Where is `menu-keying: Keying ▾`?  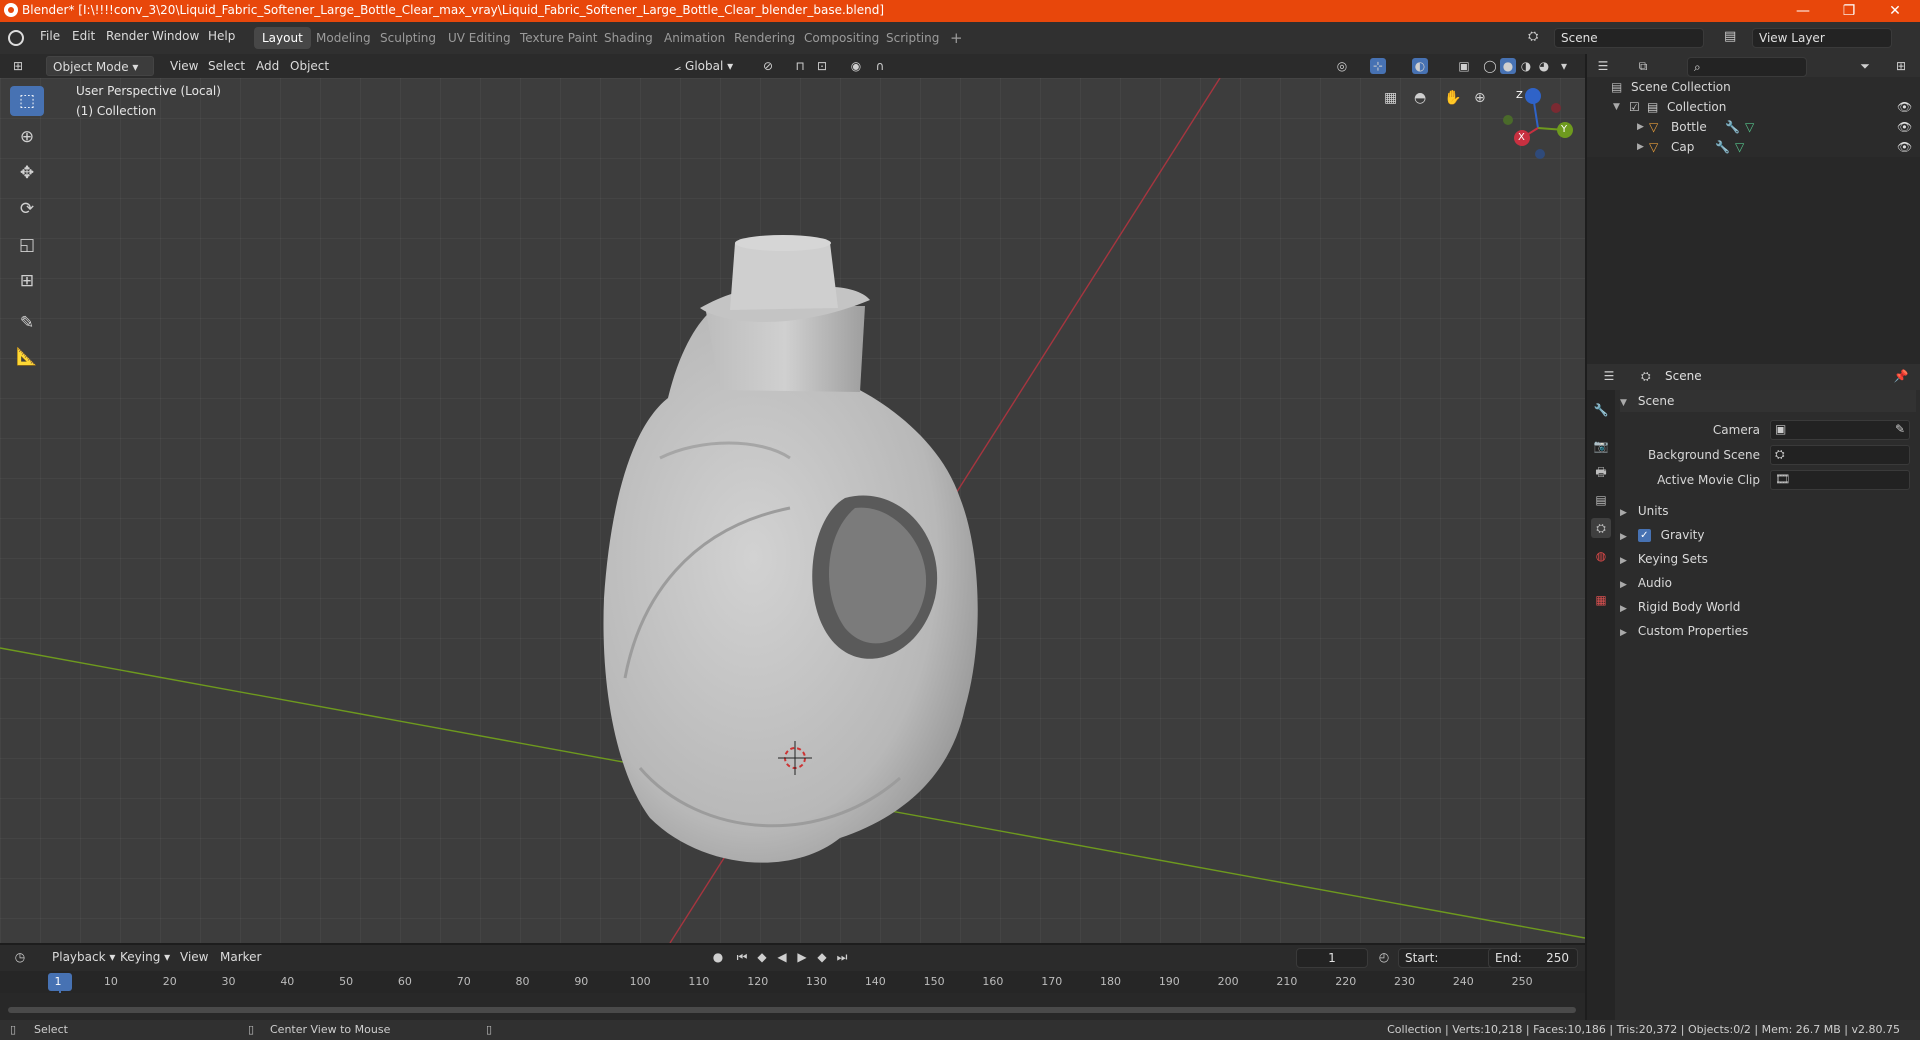 menu-keying: Keying ▾ is located at coordinates (145, 957).